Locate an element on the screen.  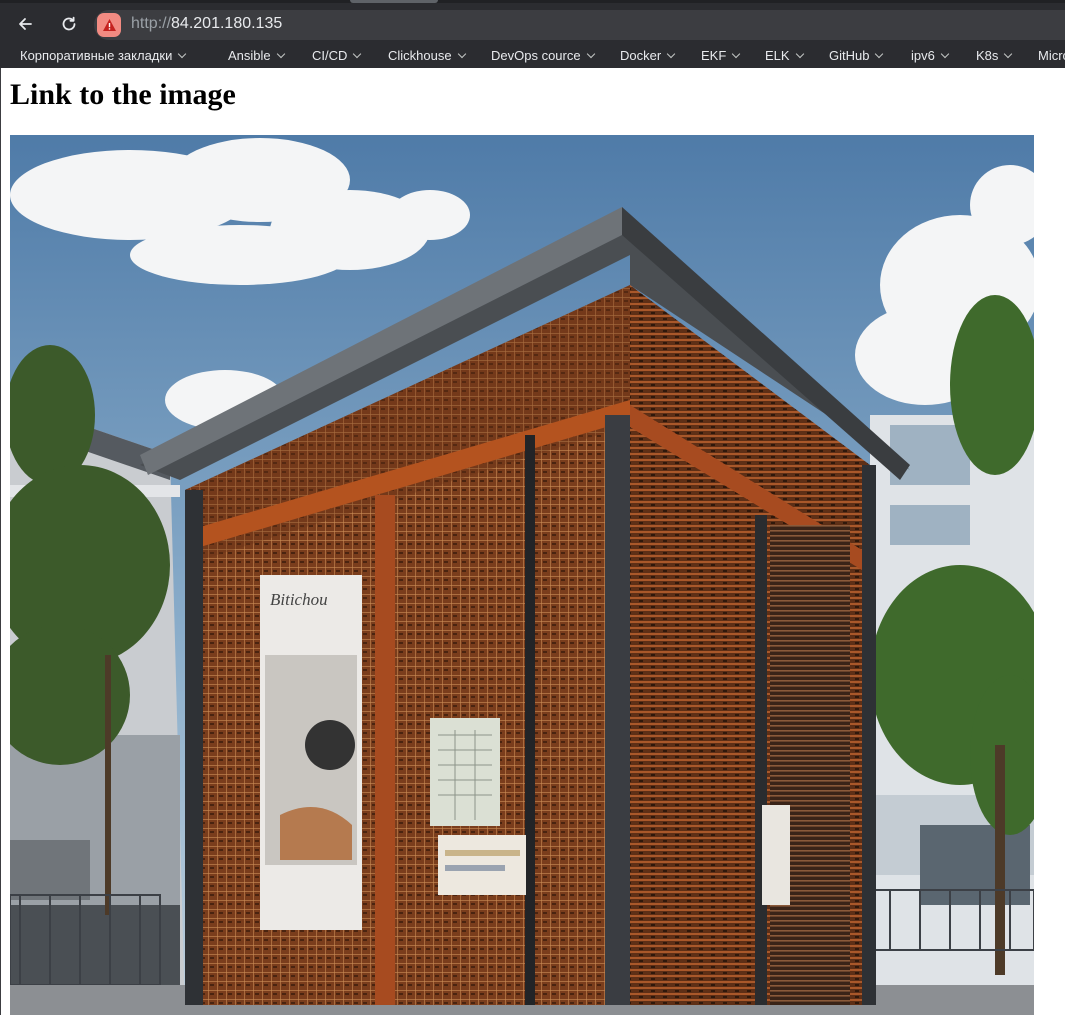
bookmark-folder-micro: Micro is located at coordinates (1051, 55).